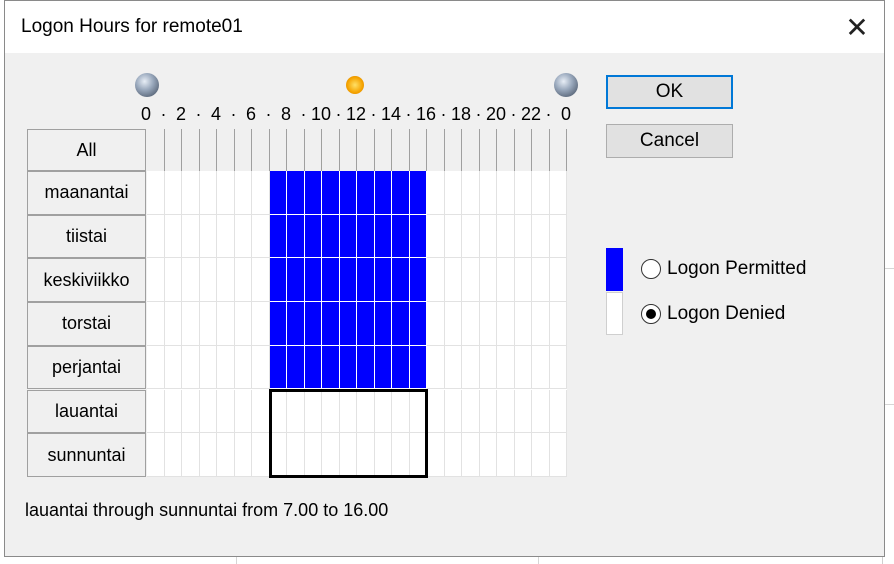  I want to click on logon-permitted-option: Logon Permitted, so click(723, 269).